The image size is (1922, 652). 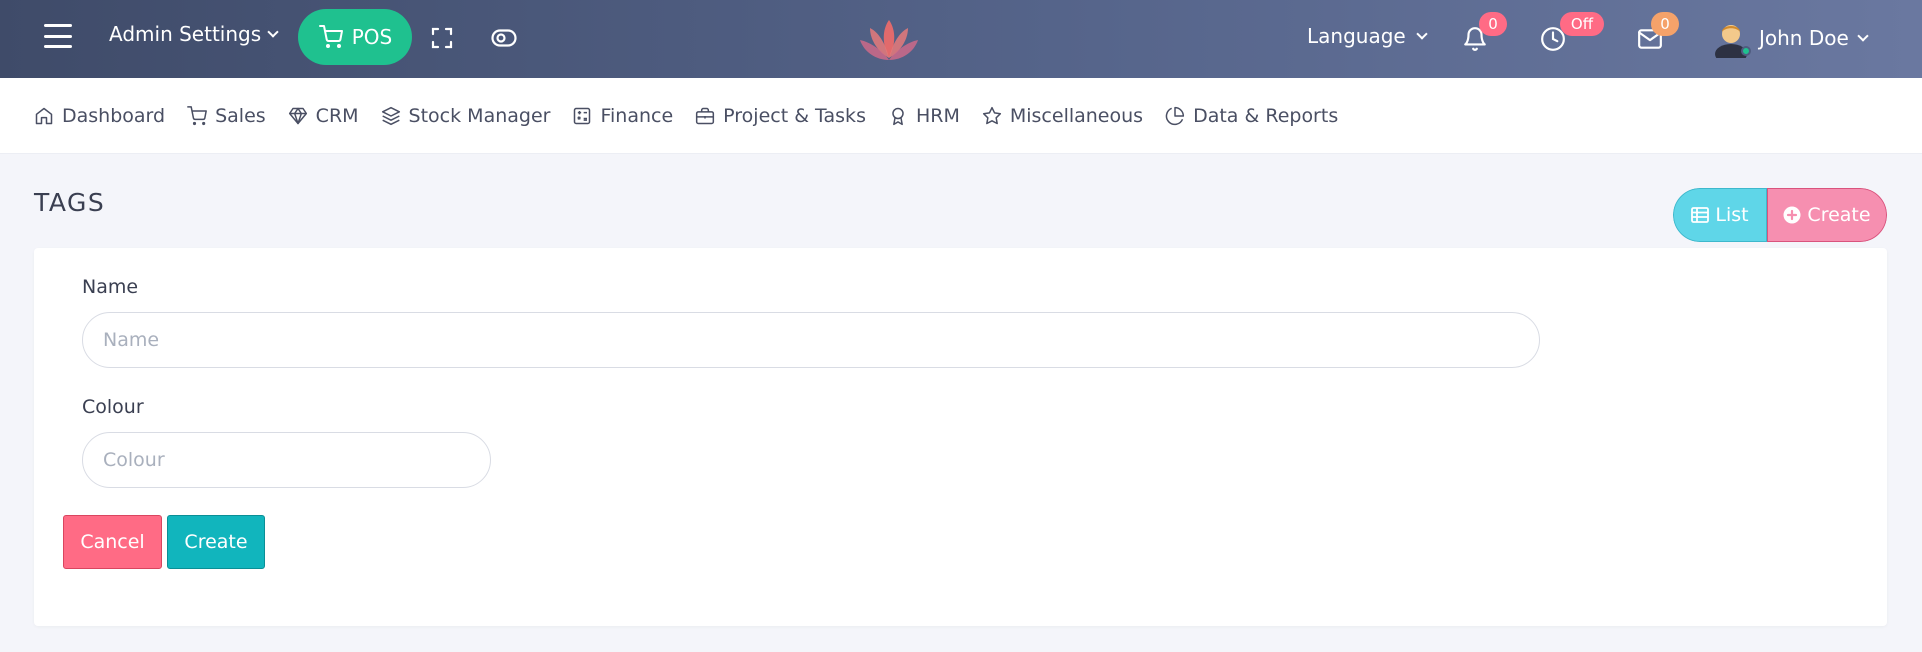 I want to click on nav-item-project-tasks: Project & Tasks, so click(x=780, y=116).